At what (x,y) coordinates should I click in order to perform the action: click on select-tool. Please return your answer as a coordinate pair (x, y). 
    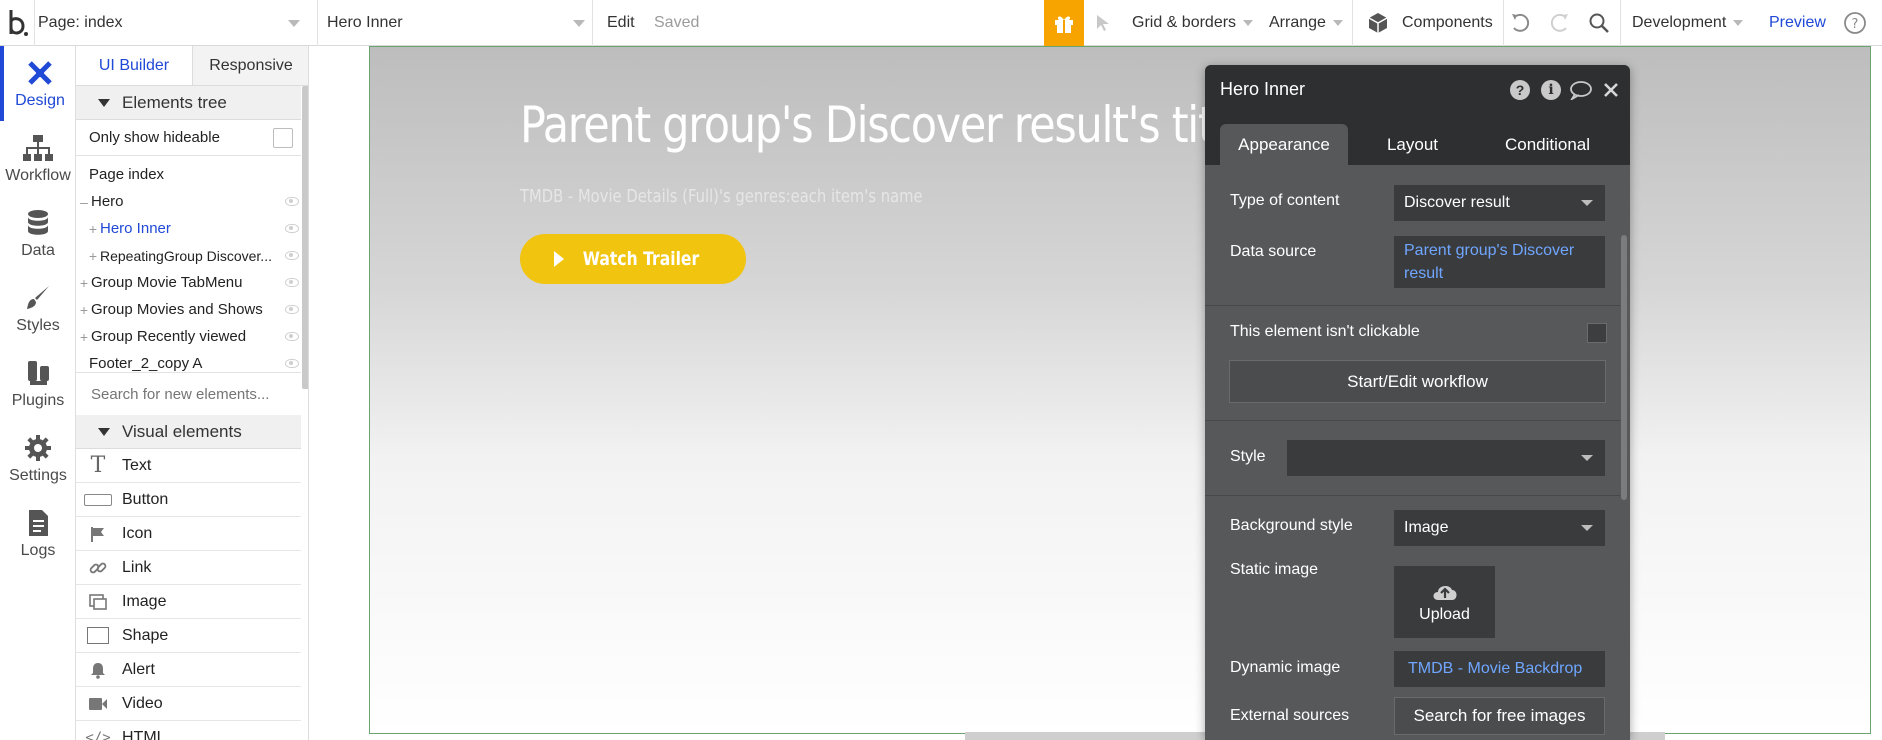
    Looking at the image, I should click on (1103, 23).